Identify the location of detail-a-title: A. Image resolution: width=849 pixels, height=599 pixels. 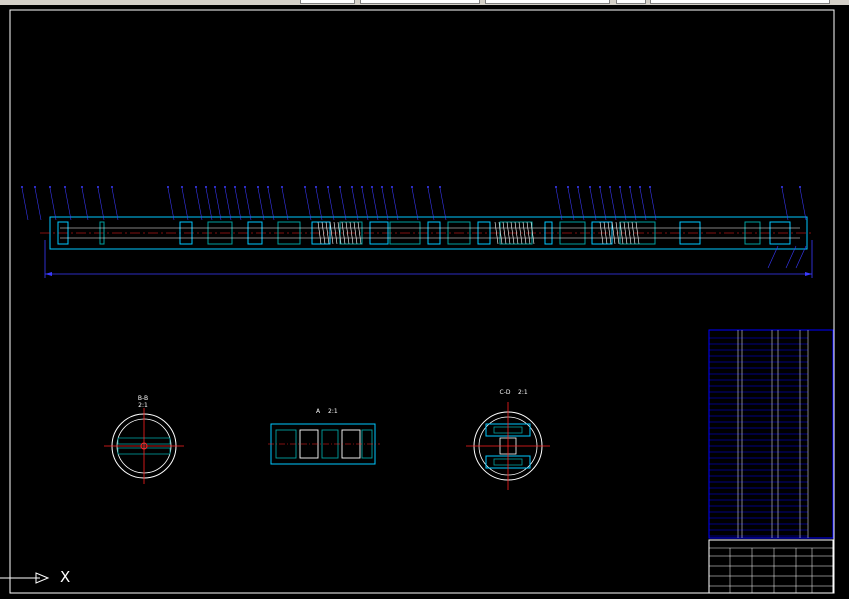
(318, 411).